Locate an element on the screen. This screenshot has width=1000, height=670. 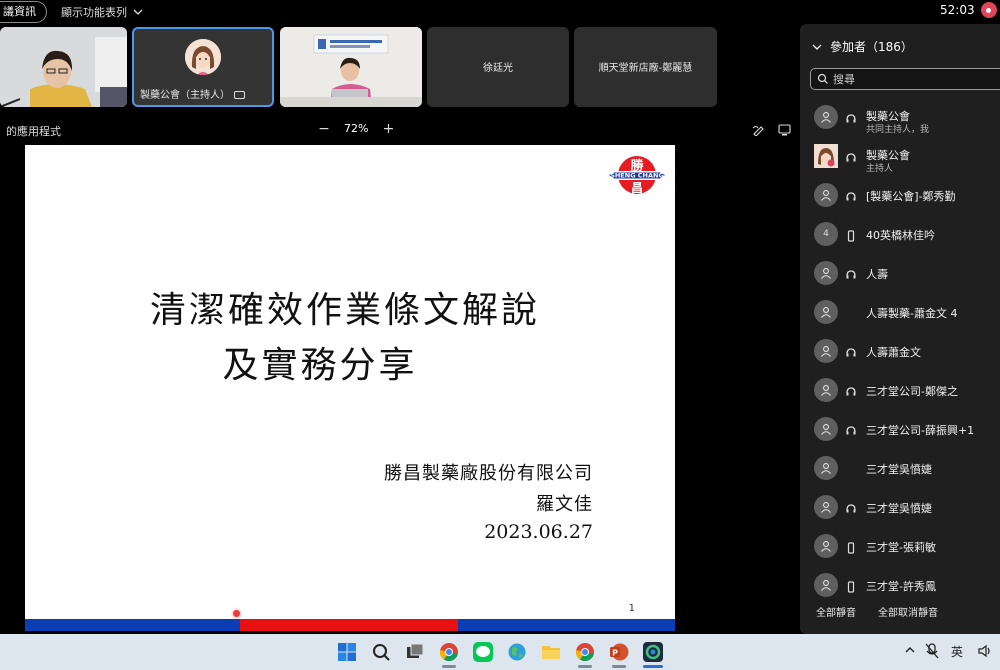
active-indicator is located at coordinates (653, 666).